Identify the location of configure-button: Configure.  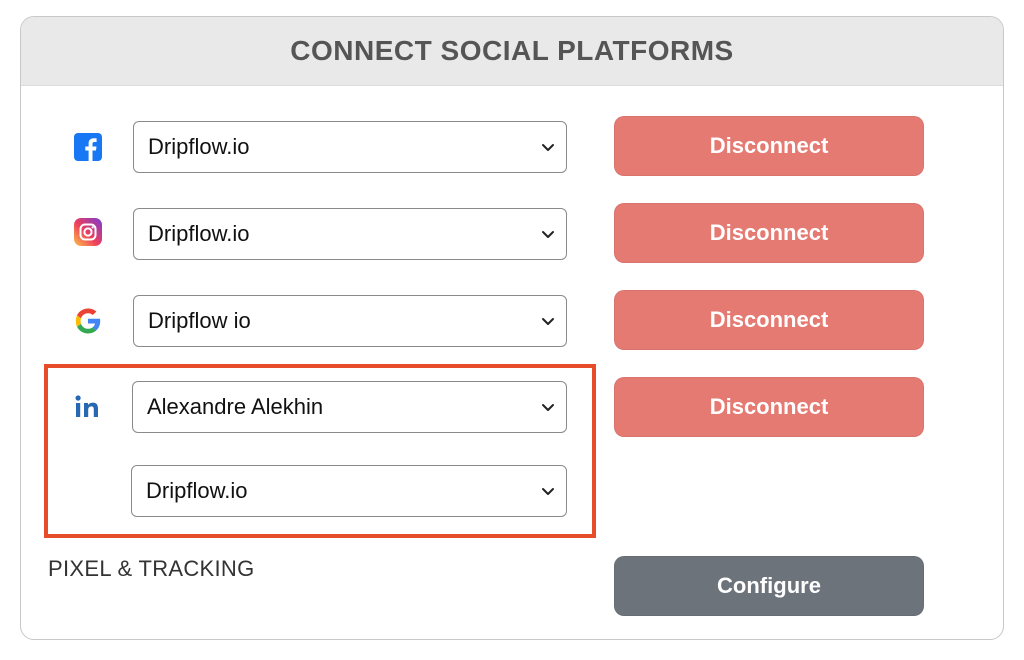
(769, 586).